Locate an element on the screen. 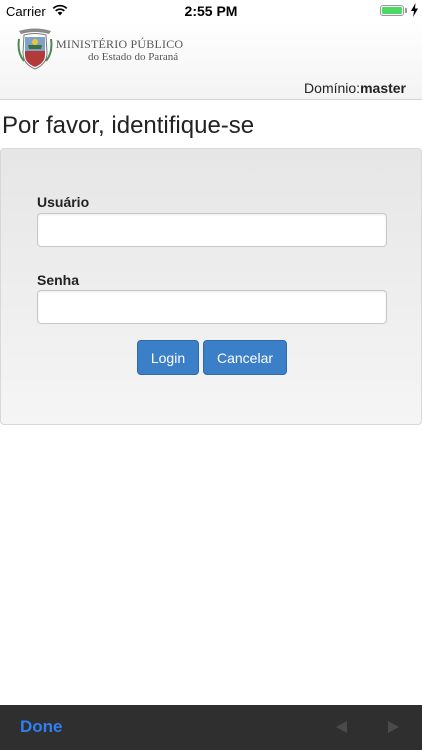  username-label: Usuário is located at coordinates (63, 202).